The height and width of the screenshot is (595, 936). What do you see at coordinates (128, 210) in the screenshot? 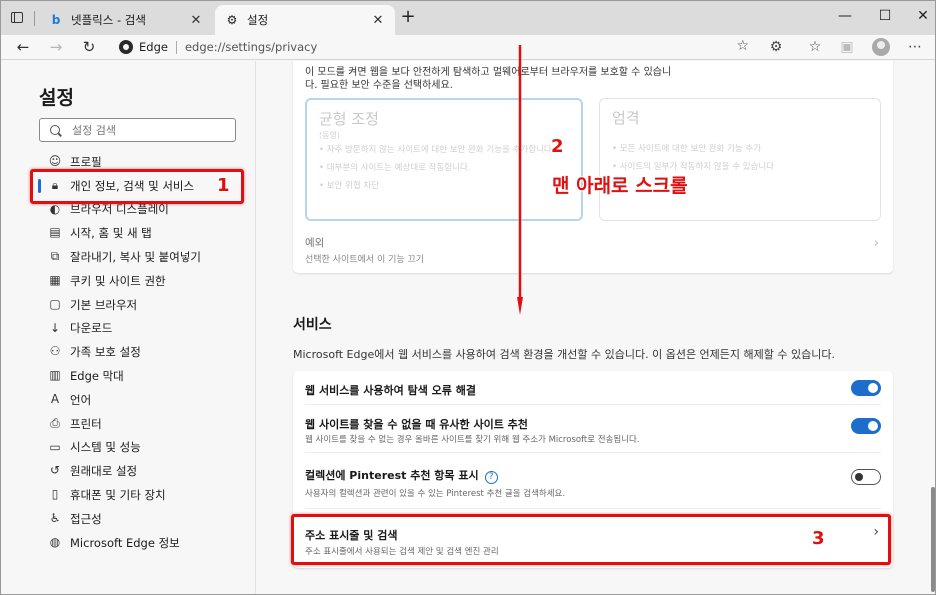
I see `sidebar-item-display: ◐ 브라우저 디스플레이` at bounding box center [128, 210].